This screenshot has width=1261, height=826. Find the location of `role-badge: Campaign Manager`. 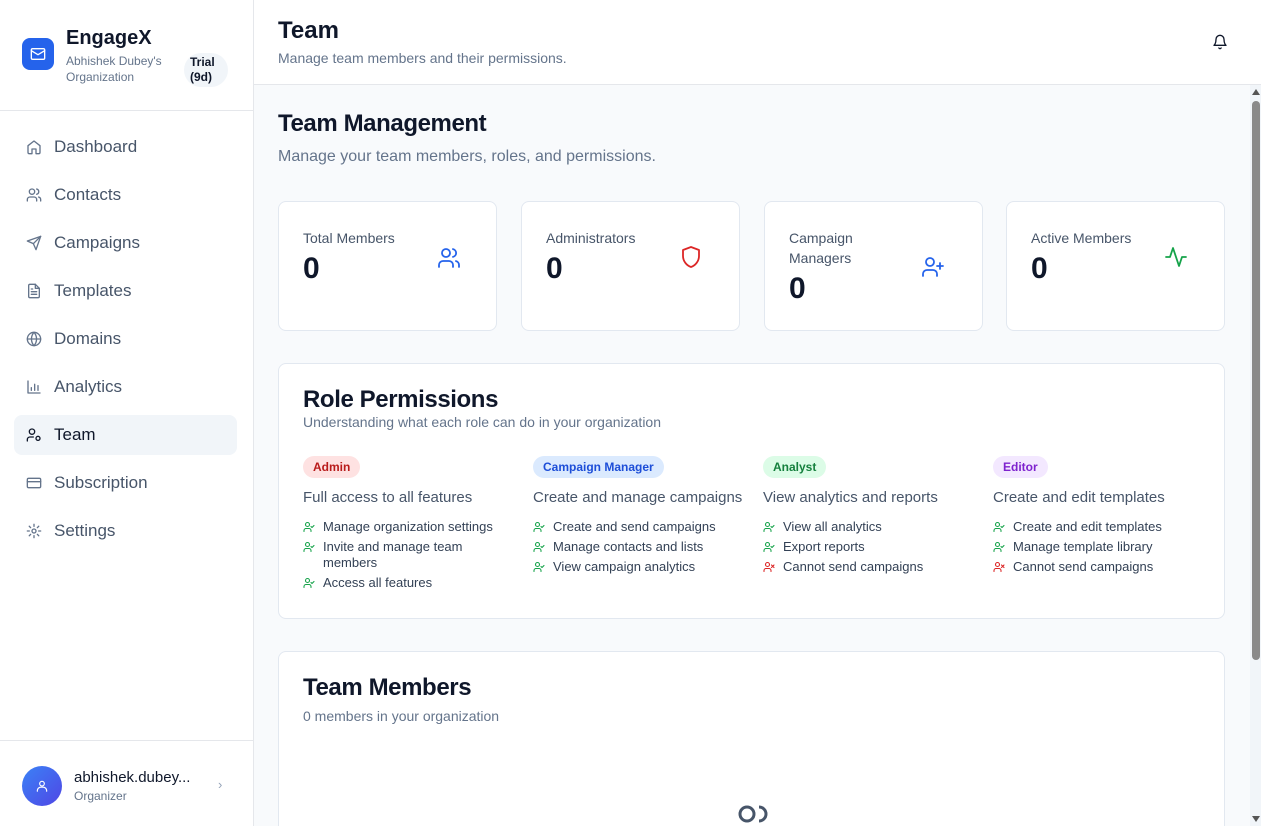

role-badge: Campaign Manager is located at coordinates (598, 467).